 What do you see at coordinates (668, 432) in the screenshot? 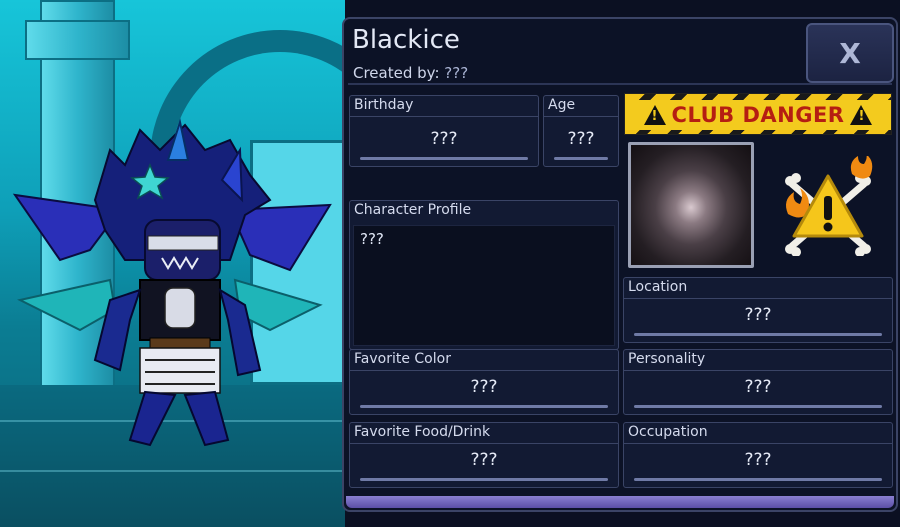
I see `occupation-label: Occupation` at bounding box center [668, 432].